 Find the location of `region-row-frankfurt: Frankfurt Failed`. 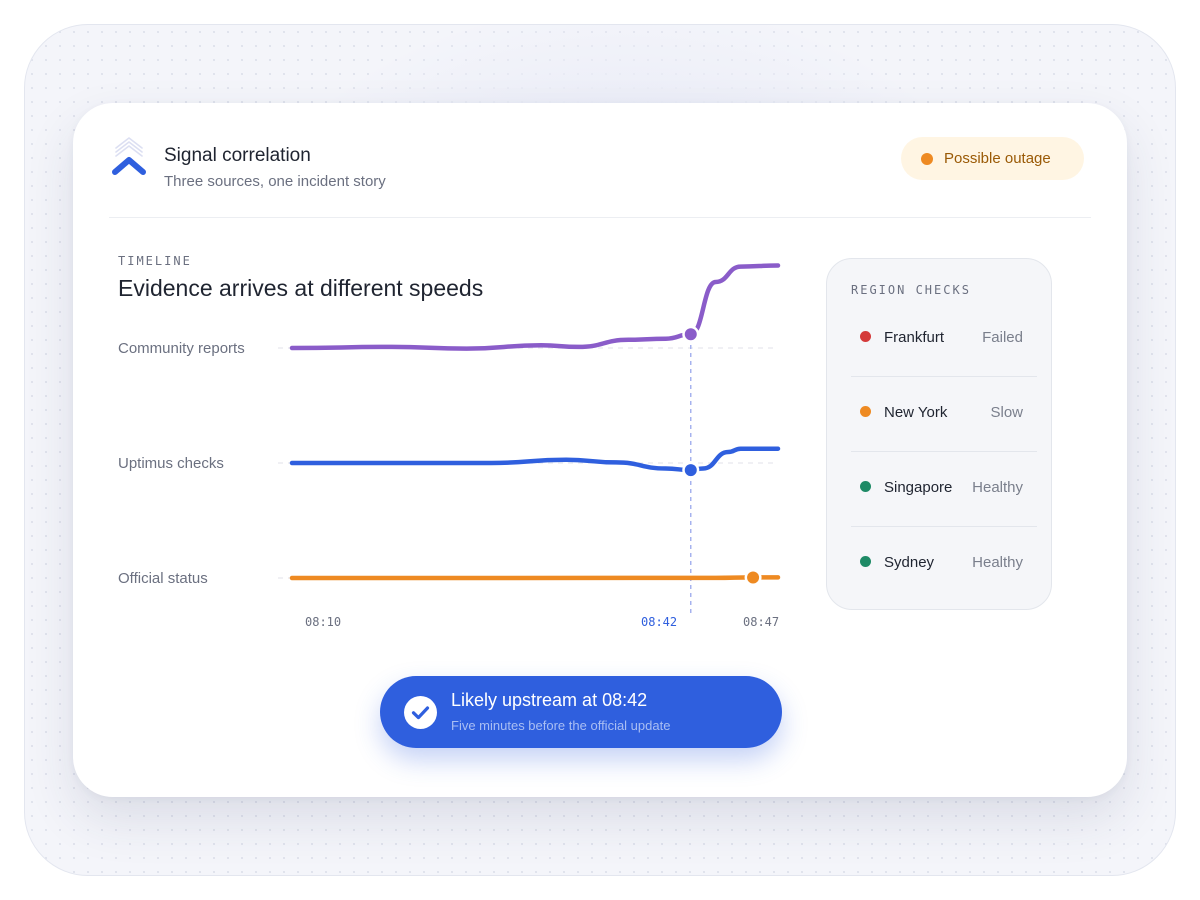

region-row-frankfurt: Frankfurt Failed is located at coordinates (944, 339).